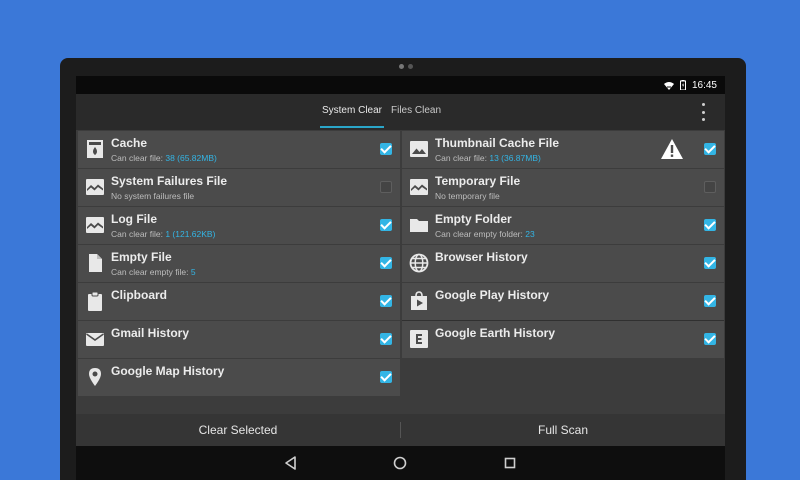 This screenshot has height=480, width=800. Describe the element at coordinates (478, 181) in the screenshot. I see `item-title: Temporary File` at that location.